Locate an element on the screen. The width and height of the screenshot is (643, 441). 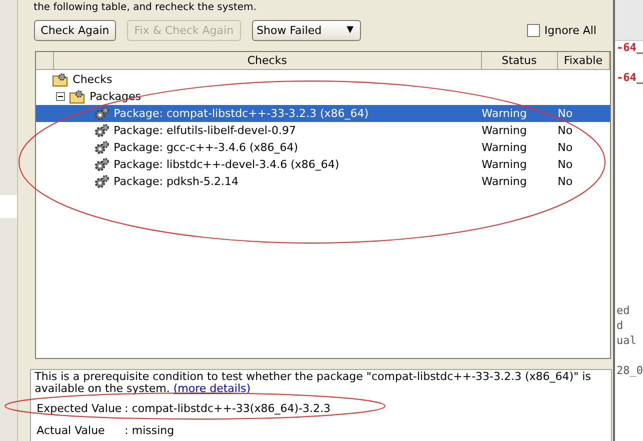
more-details-link: (more details) is located at coordinates (212, 388).